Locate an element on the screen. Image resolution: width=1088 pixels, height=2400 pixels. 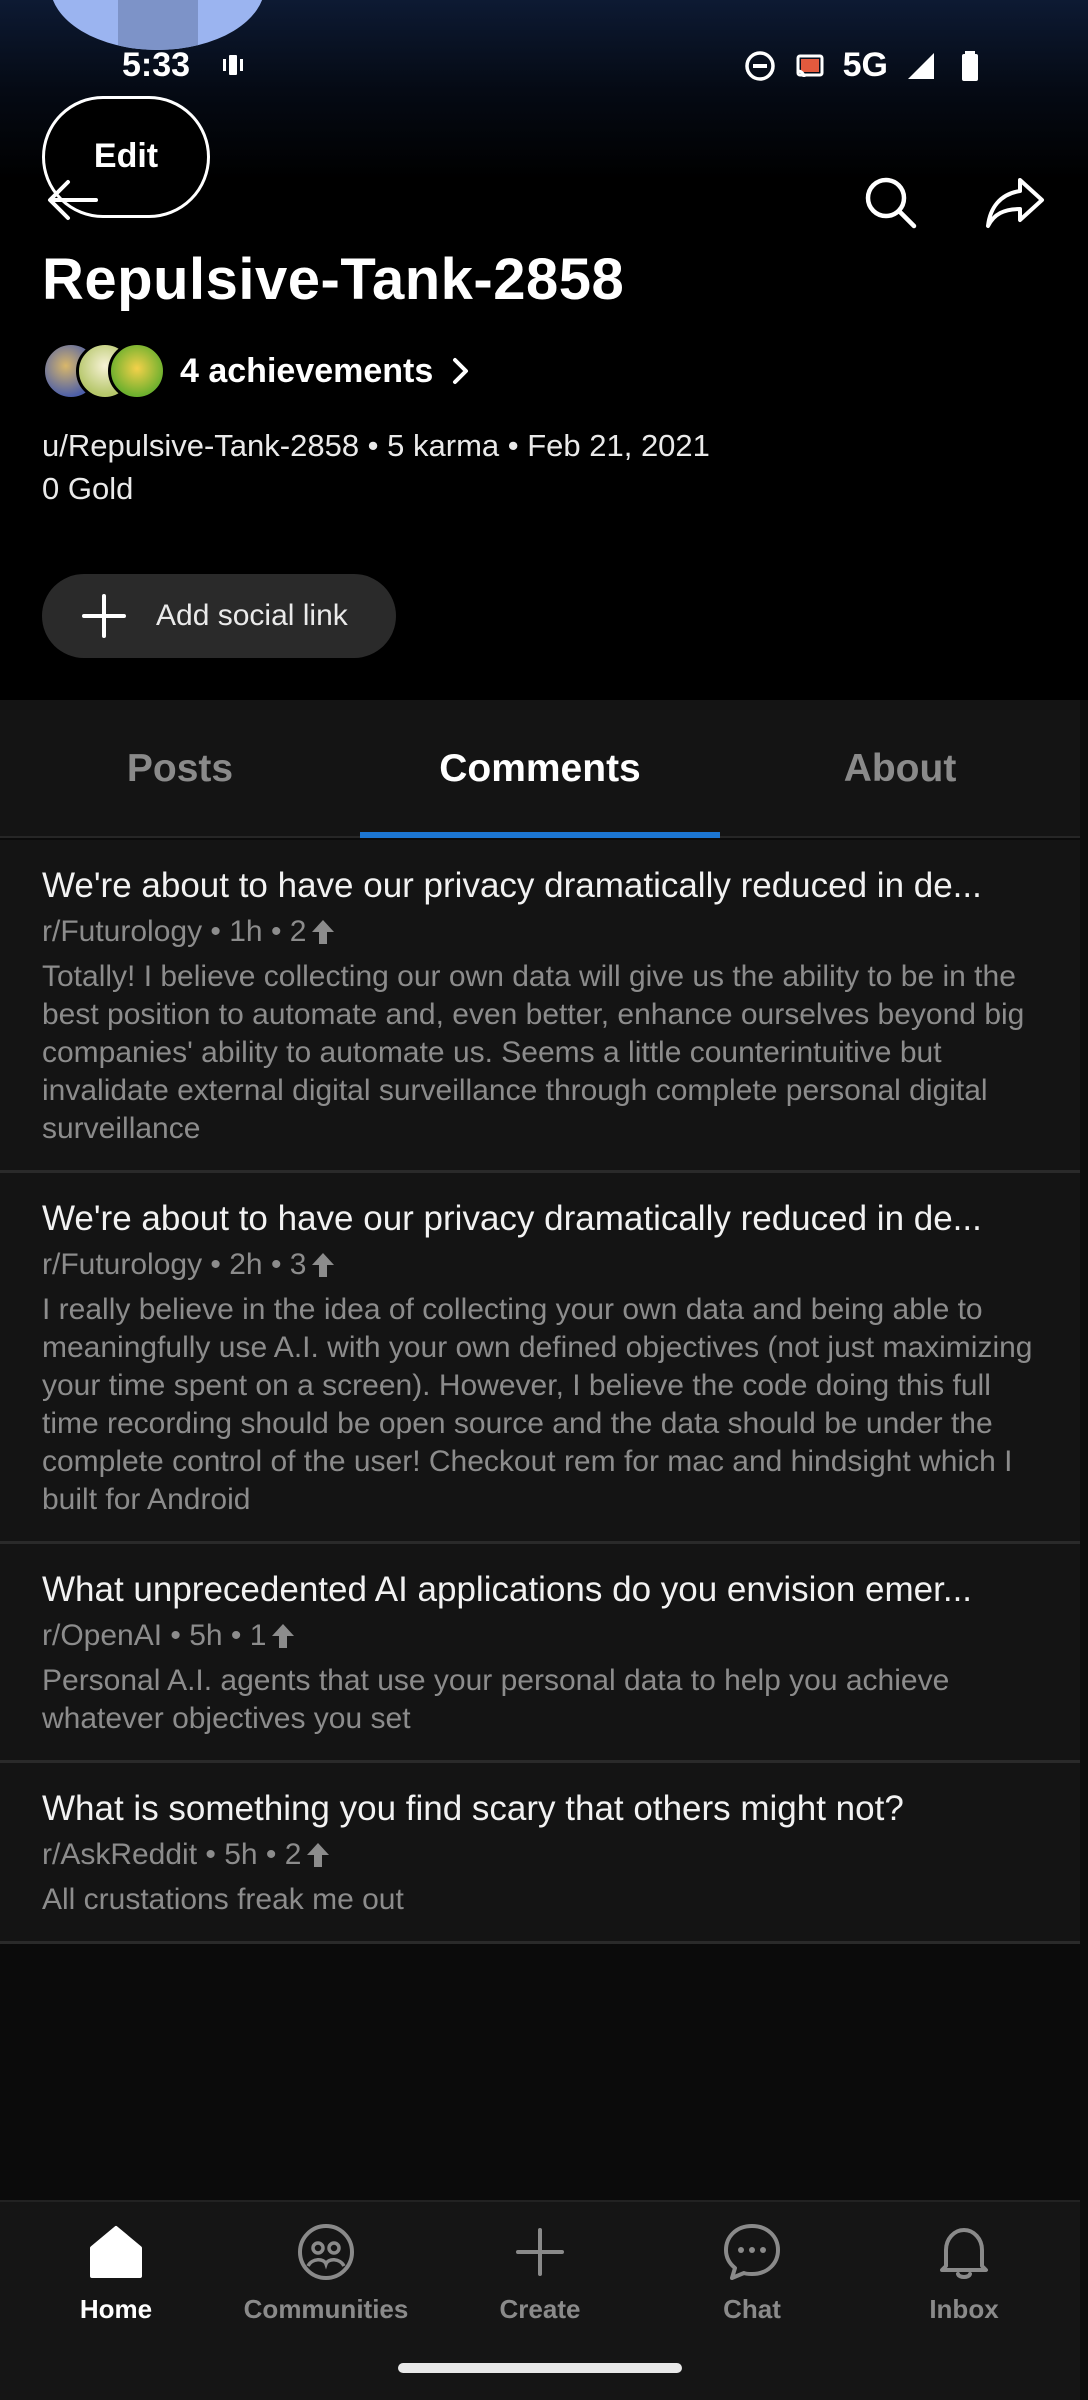
nav-create: Create is located at coordinates (540, 2280).